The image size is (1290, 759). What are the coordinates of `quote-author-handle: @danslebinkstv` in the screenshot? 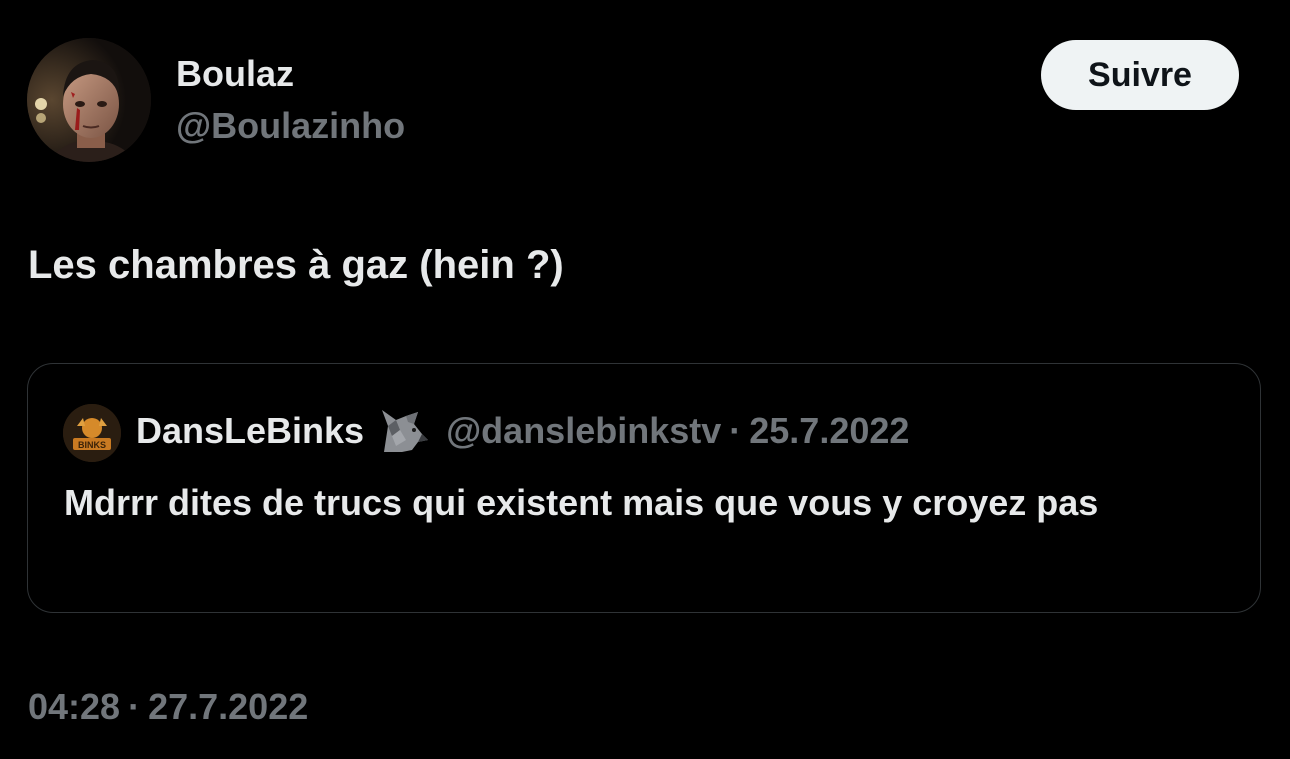 It's located at (583, 431).